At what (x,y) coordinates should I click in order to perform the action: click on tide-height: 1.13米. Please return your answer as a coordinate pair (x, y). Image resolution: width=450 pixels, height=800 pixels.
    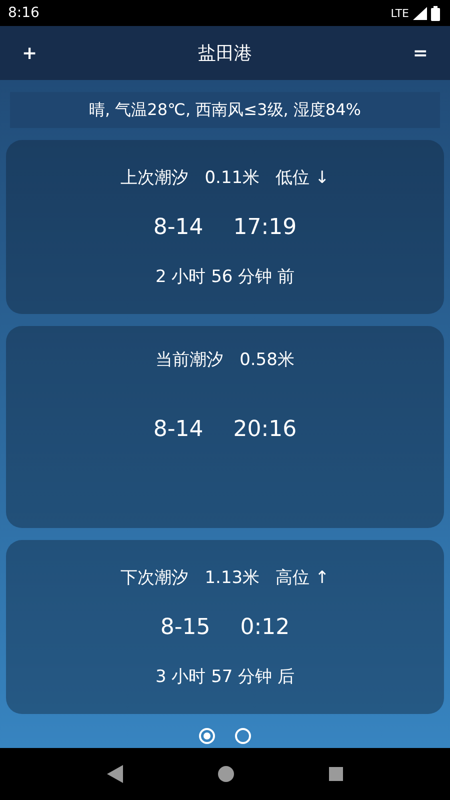
    Looking at the image, I should click on (232, 577).